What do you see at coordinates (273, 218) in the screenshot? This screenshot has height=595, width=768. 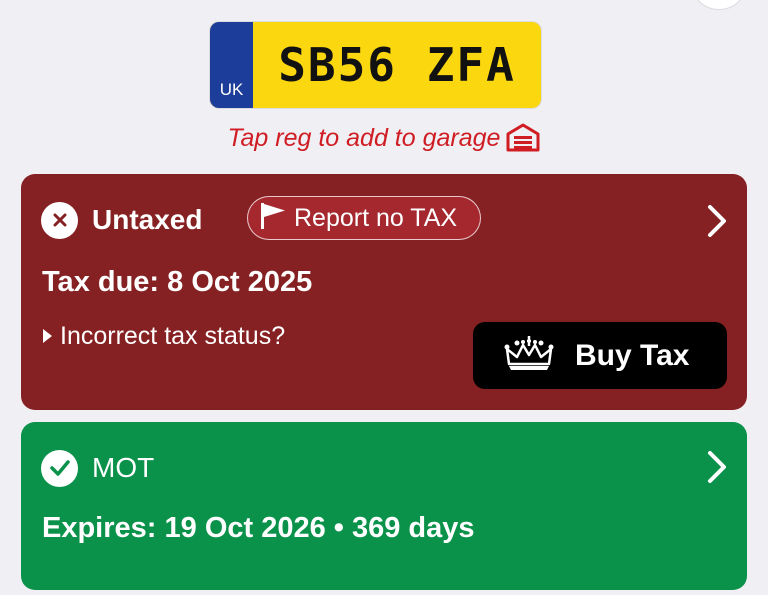 I see `flag-icon` at bounding box center [273, 218].